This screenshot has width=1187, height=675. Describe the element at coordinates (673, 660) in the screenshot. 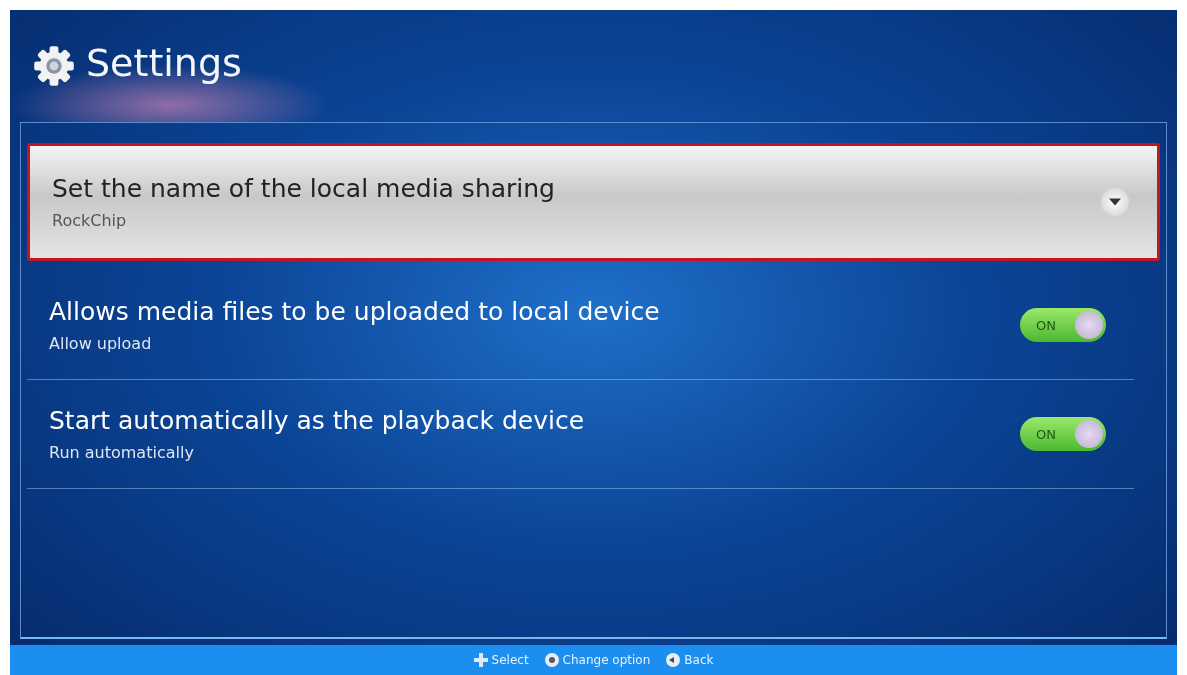

I see `back-icon` at that location.